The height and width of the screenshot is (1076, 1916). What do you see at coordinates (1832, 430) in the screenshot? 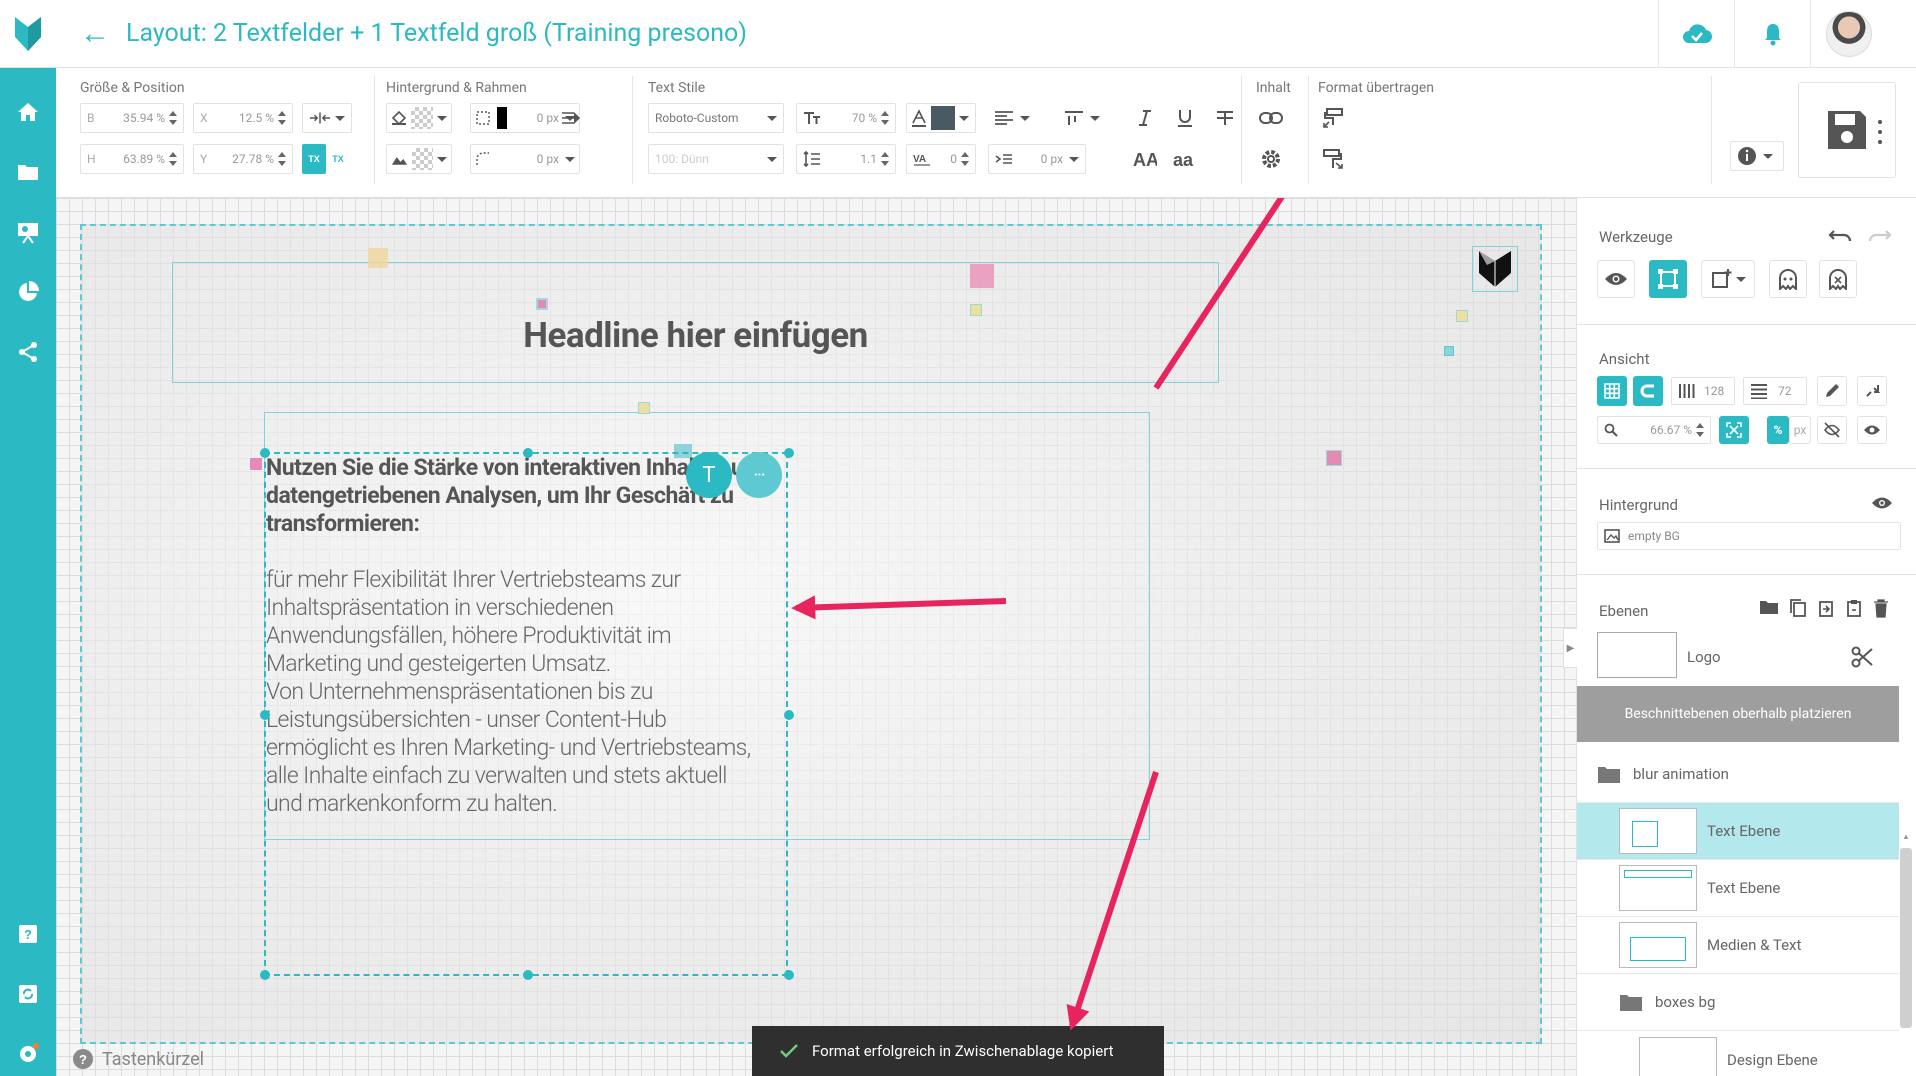
I see `hide-hidden-button` at bounding box center [1832, 430].